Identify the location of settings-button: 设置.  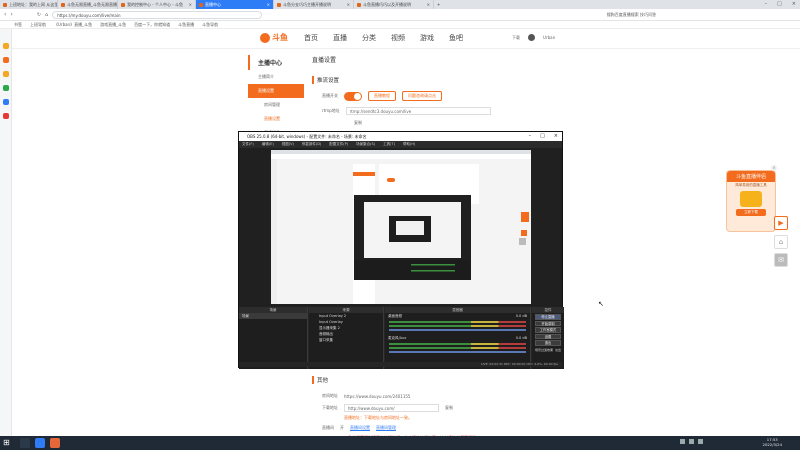
(548, 336).